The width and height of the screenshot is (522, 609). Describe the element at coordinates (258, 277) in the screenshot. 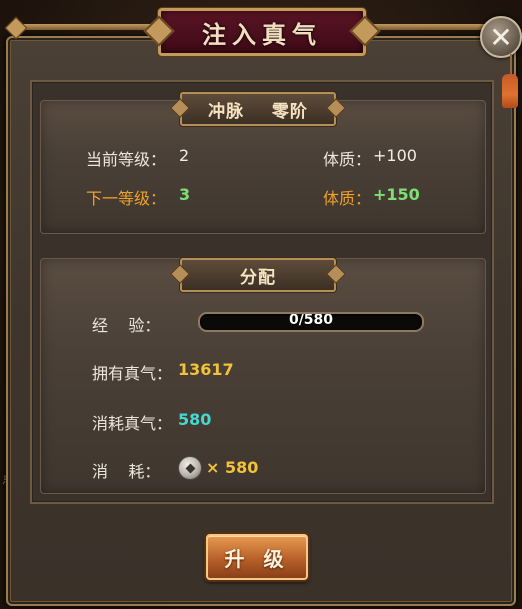

I see `allocation-header-text: 分配` at that location.